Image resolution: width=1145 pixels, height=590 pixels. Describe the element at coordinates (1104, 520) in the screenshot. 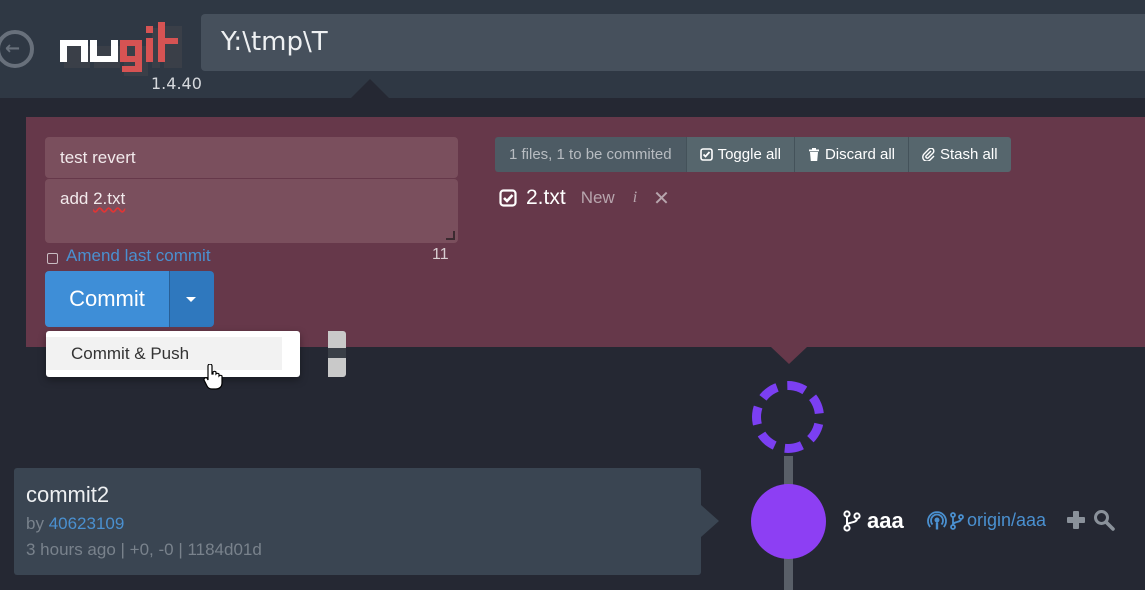

I see `search-icon` at that location.